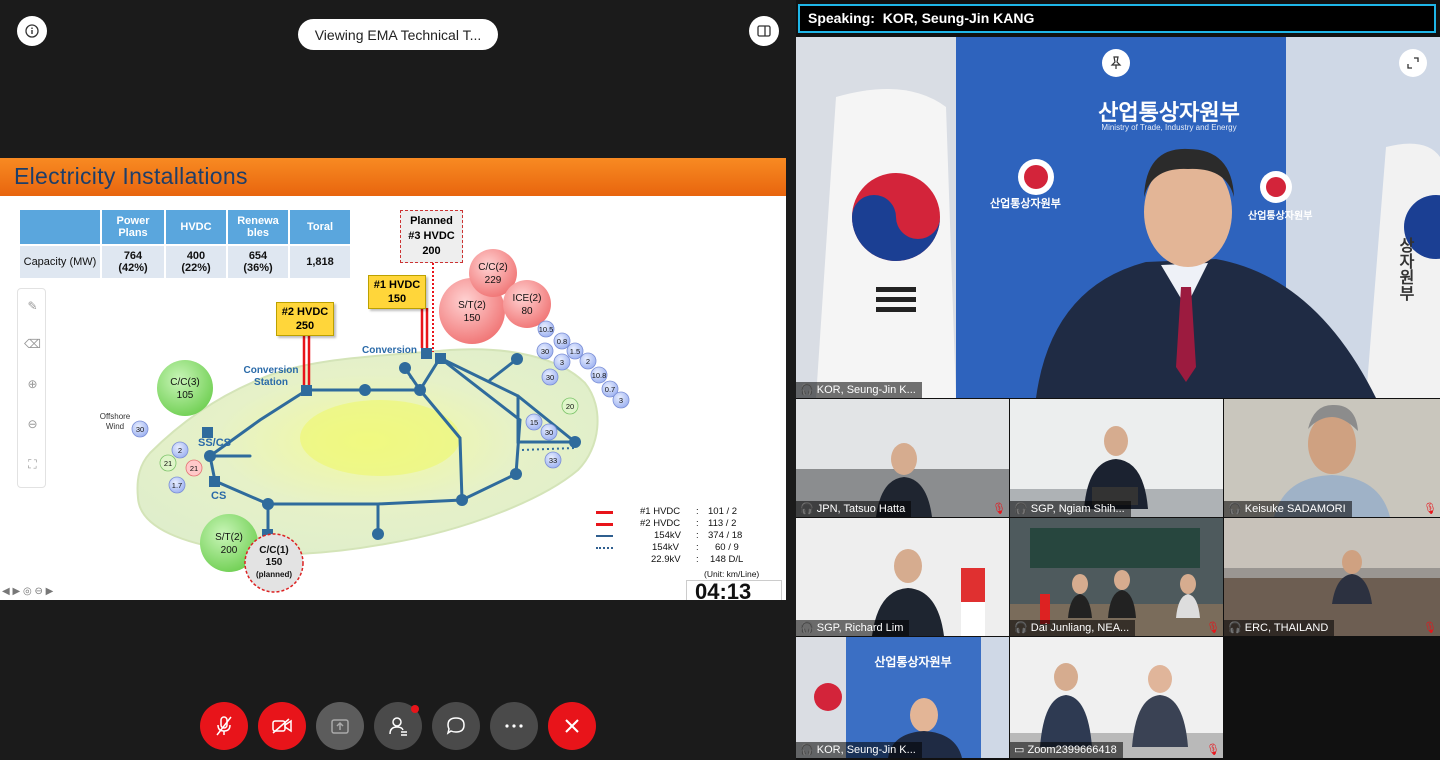  I want to click on mute-button, so click(224, 726).